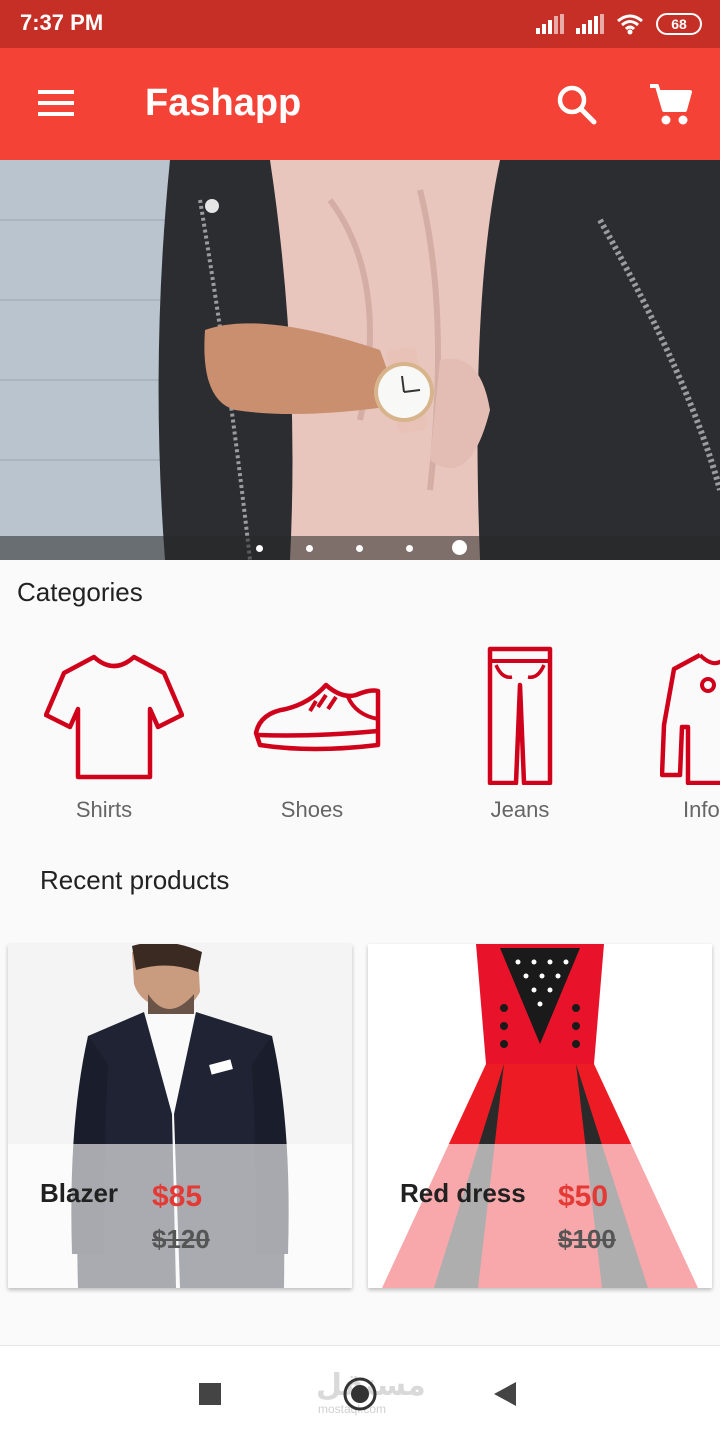  What do you see at coordinates (360, 104) in the screenshot?
I see `app-bar: Fashapp` at bounding box center [360, 104].